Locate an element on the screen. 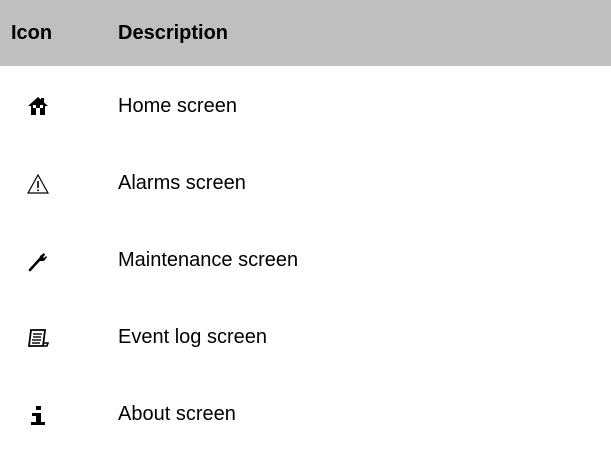  row-description: Alarms screen is located at coordinates (182, 183).